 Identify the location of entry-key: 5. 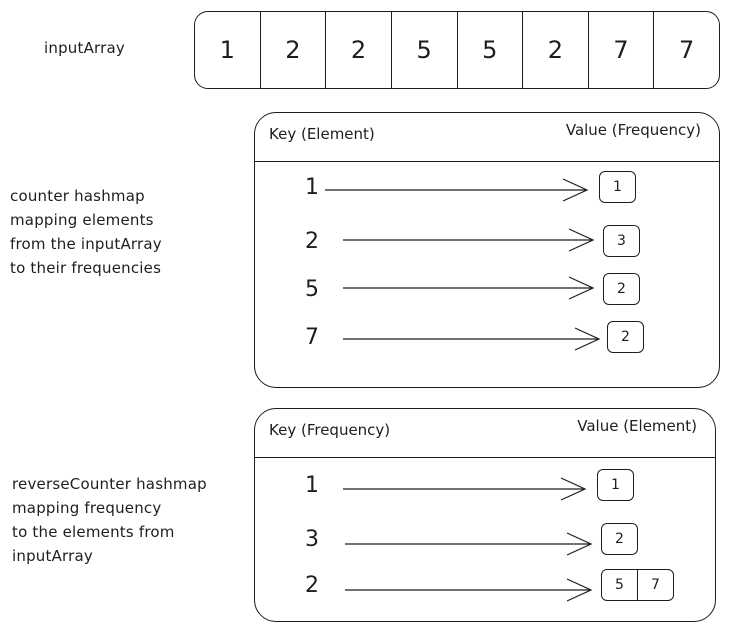
(312, 289).